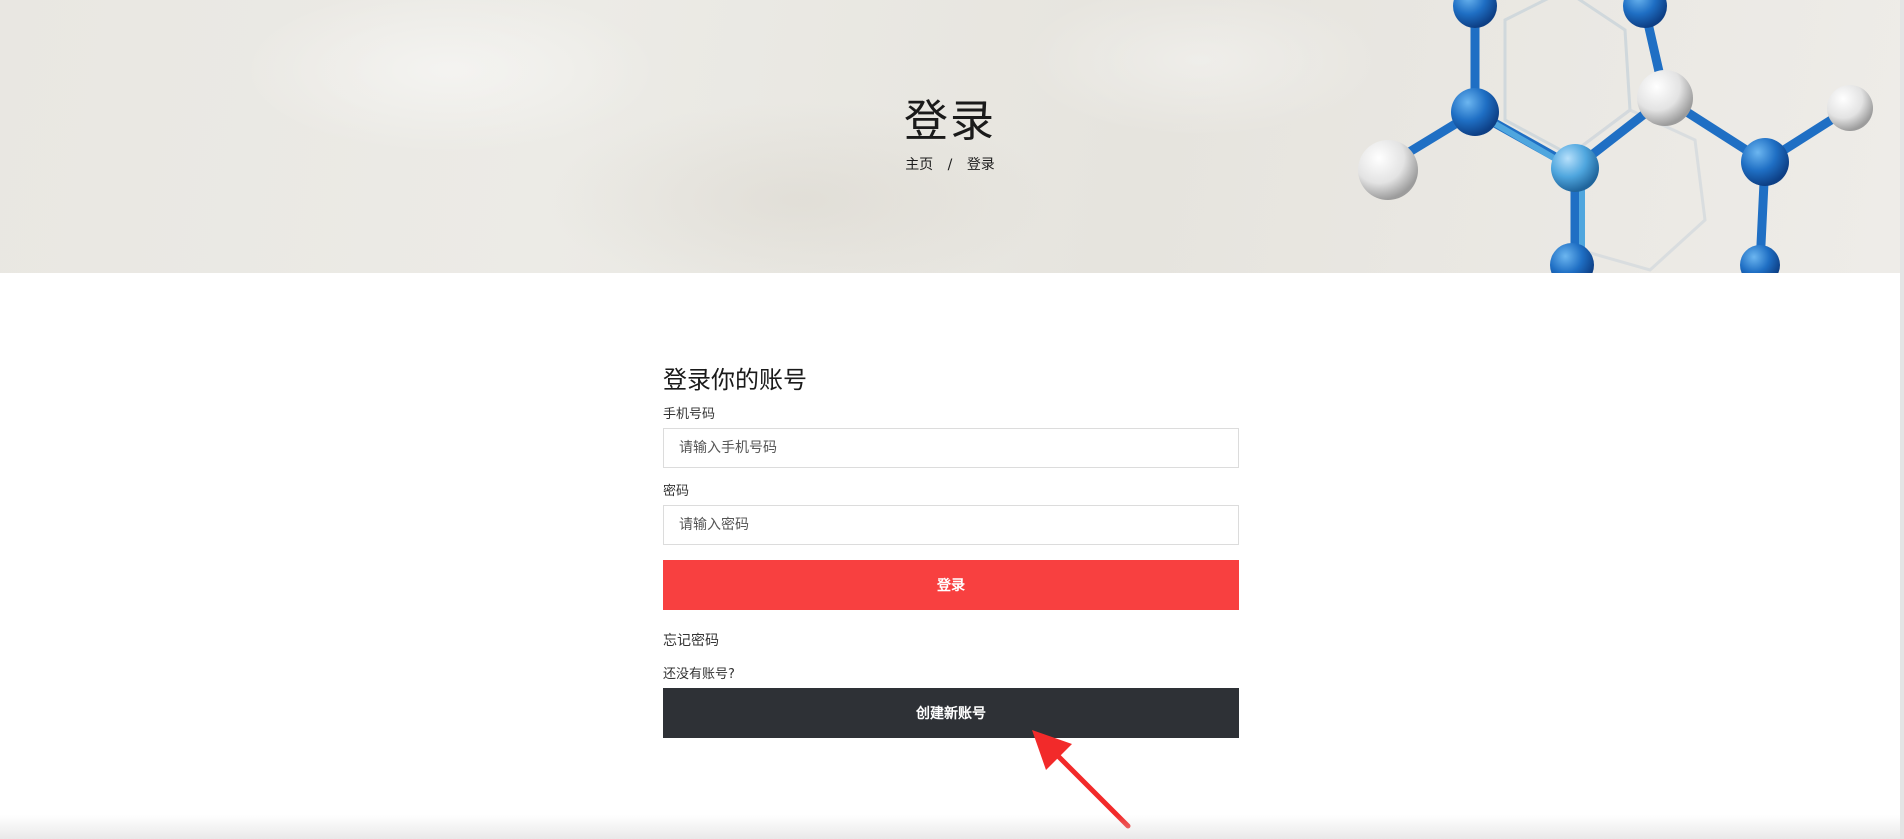  What do you see at coordinates (951, 448) in the screenshot?
I see `phone-input` at bounding box center [951, 448].